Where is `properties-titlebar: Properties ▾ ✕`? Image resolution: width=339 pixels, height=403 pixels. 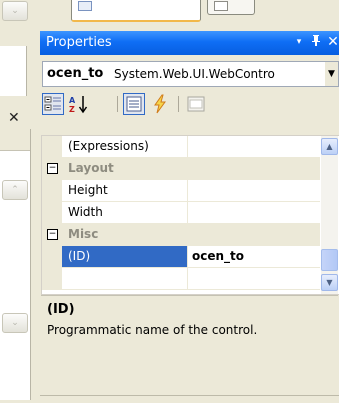 properties-titlebar: Properties ▾ ✕ is located at coordinates (189, 43).